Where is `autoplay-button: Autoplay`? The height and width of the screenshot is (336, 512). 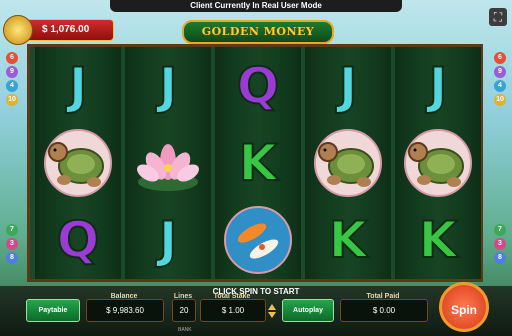
autoplay-button: Autoplay is located at coordinates (308, 310).